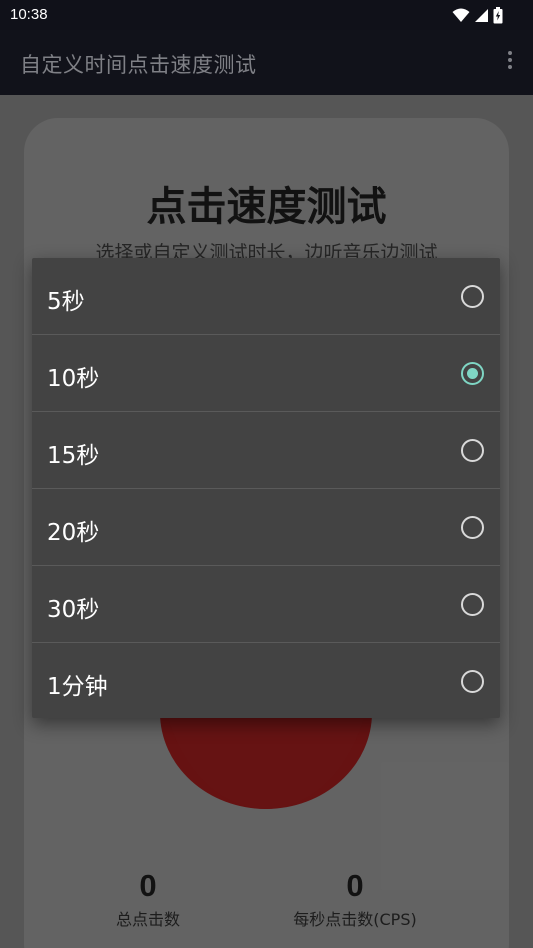  What do you see at coordinates (266, 296) in the screenshot?
I see `option-5s: 5秒` at bounding box center [266, 296].